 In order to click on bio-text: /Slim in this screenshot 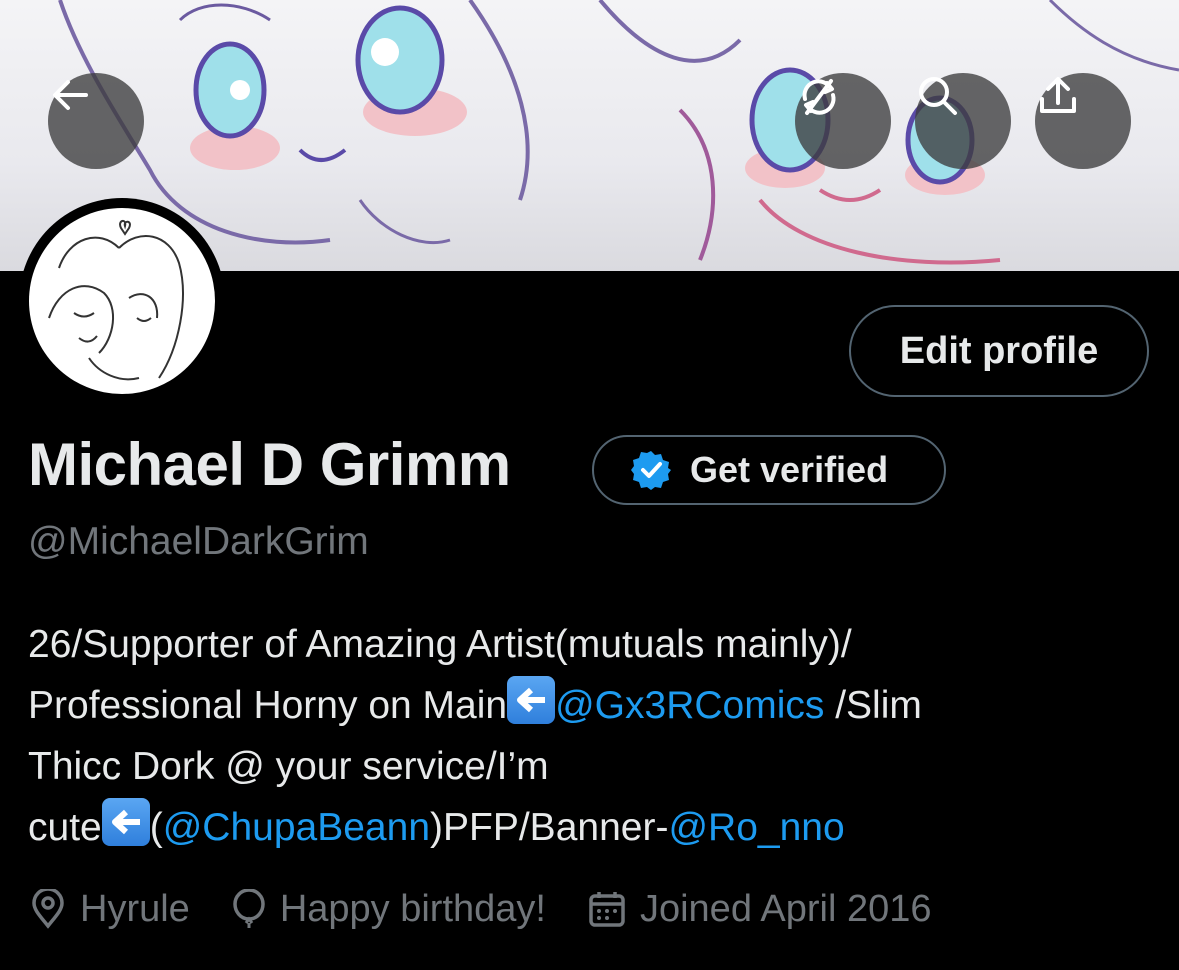, I will do `click(873, 705)`.